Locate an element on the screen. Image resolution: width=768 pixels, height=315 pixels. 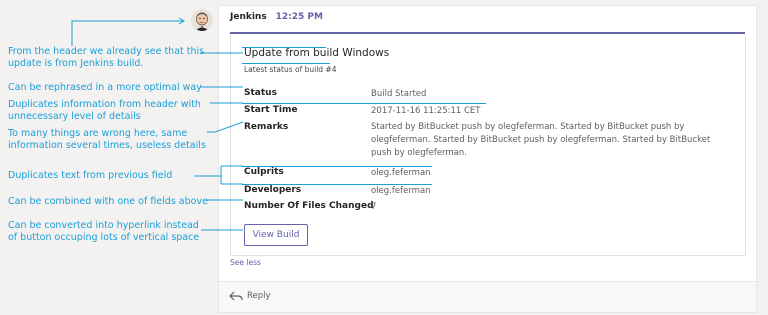
annotation-rephrase: Can be rephrased in a more optimal way is located at coordinates (105, 87).